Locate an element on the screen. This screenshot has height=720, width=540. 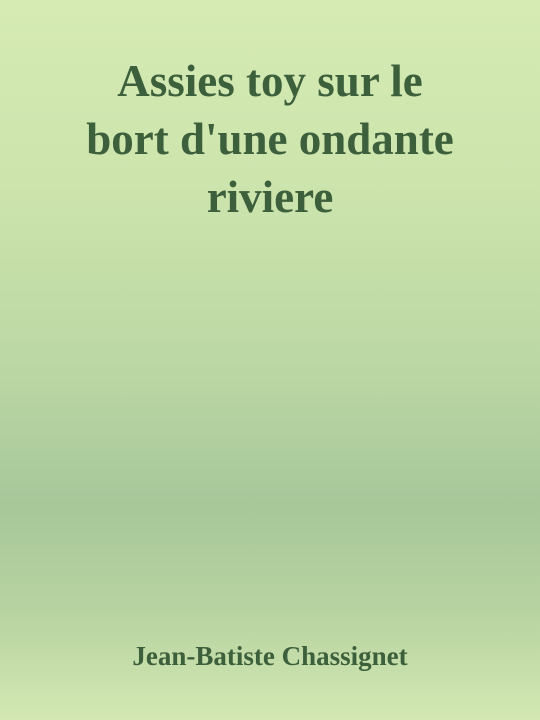
title-line-1: Assies toy sur le is located at coordinates (270, 81).